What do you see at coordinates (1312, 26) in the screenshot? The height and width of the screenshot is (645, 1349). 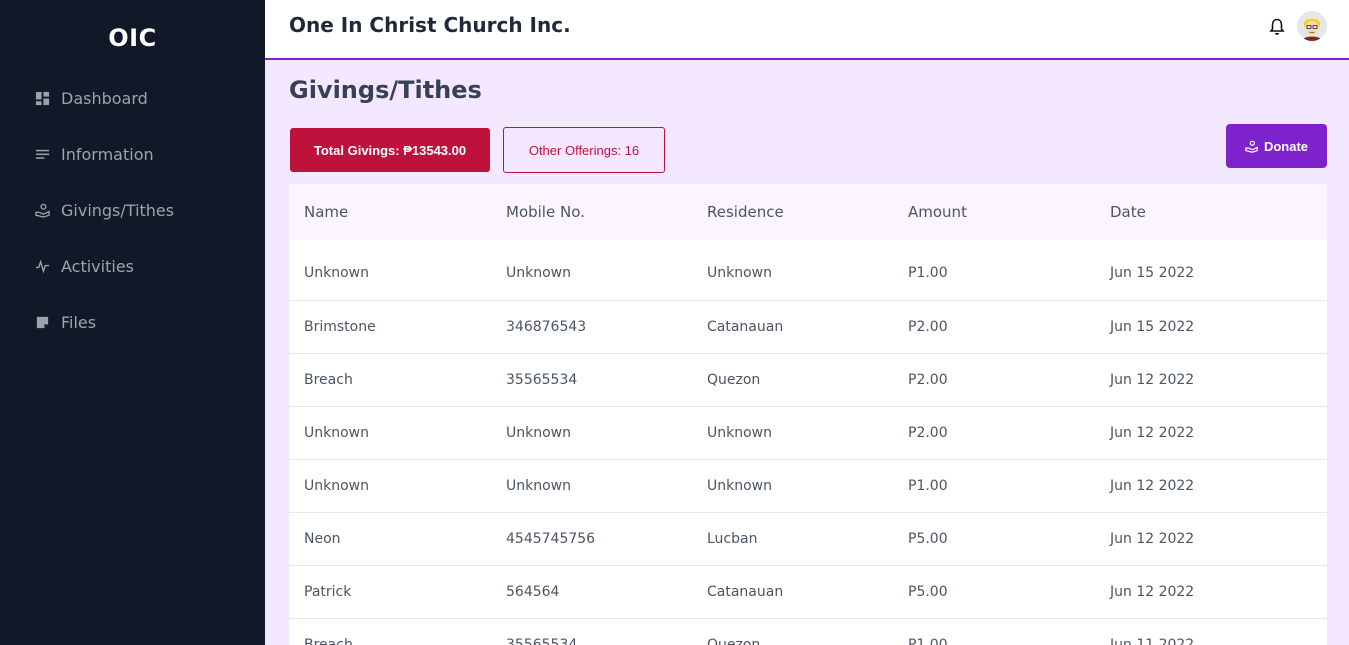 I see `avatar` at bounding box center [1312, 26].